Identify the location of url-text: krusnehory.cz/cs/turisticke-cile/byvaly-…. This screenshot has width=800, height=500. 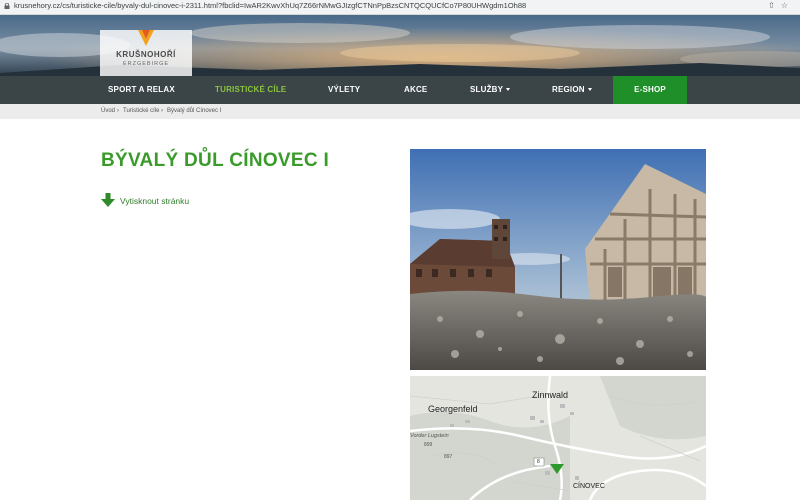
(270, 5).